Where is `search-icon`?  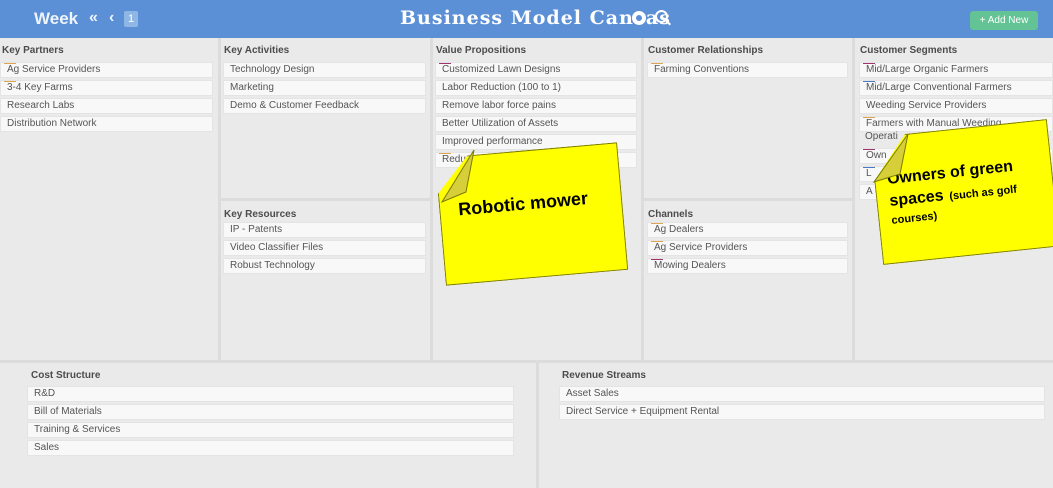 search-icon is located at coordinates (661, 16).